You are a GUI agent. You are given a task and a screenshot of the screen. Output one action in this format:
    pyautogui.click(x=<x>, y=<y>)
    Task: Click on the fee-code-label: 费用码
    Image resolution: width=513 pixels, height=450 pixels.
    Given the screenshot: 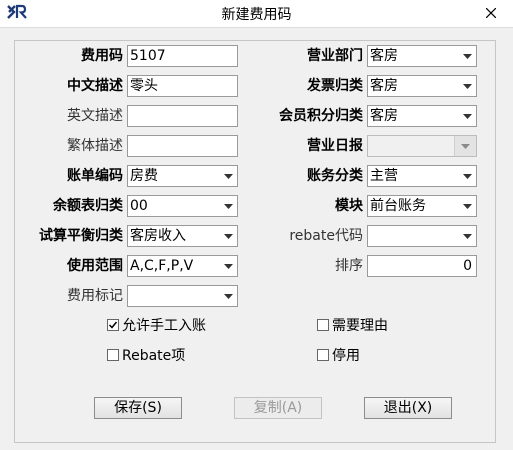 What is the action you would take?
    pyautogui.click(x=102, y=56)
    